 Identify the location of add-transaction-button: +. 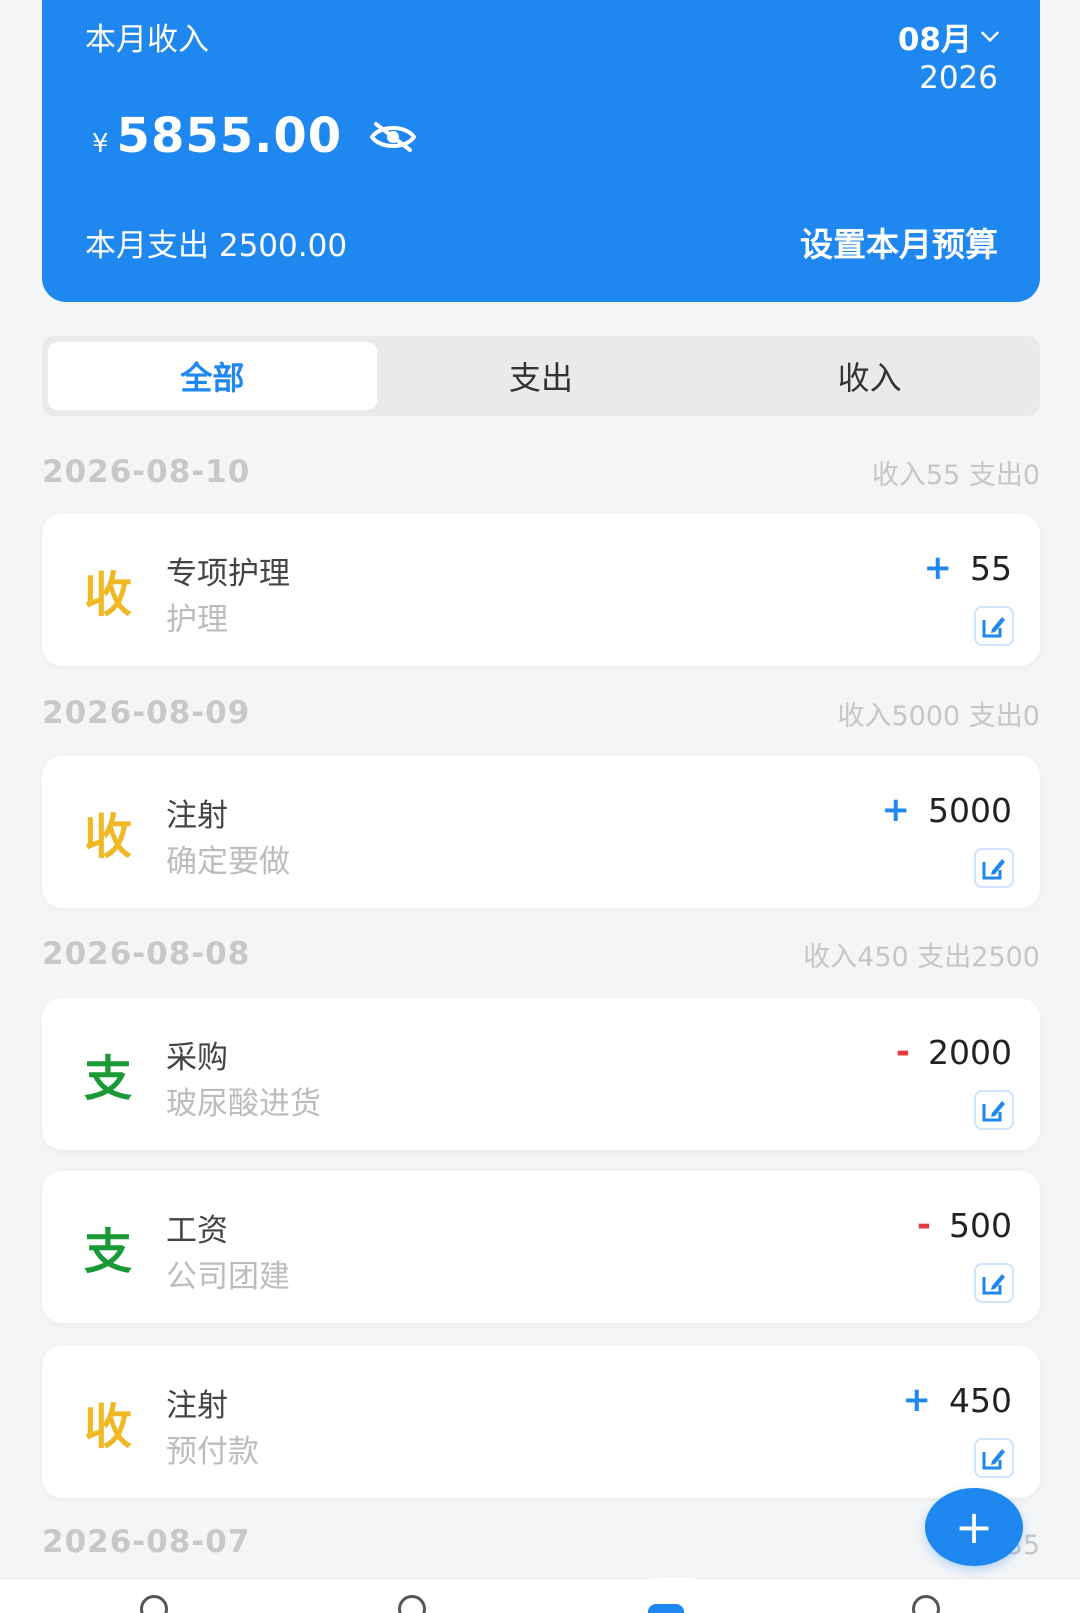
(974, 1527).